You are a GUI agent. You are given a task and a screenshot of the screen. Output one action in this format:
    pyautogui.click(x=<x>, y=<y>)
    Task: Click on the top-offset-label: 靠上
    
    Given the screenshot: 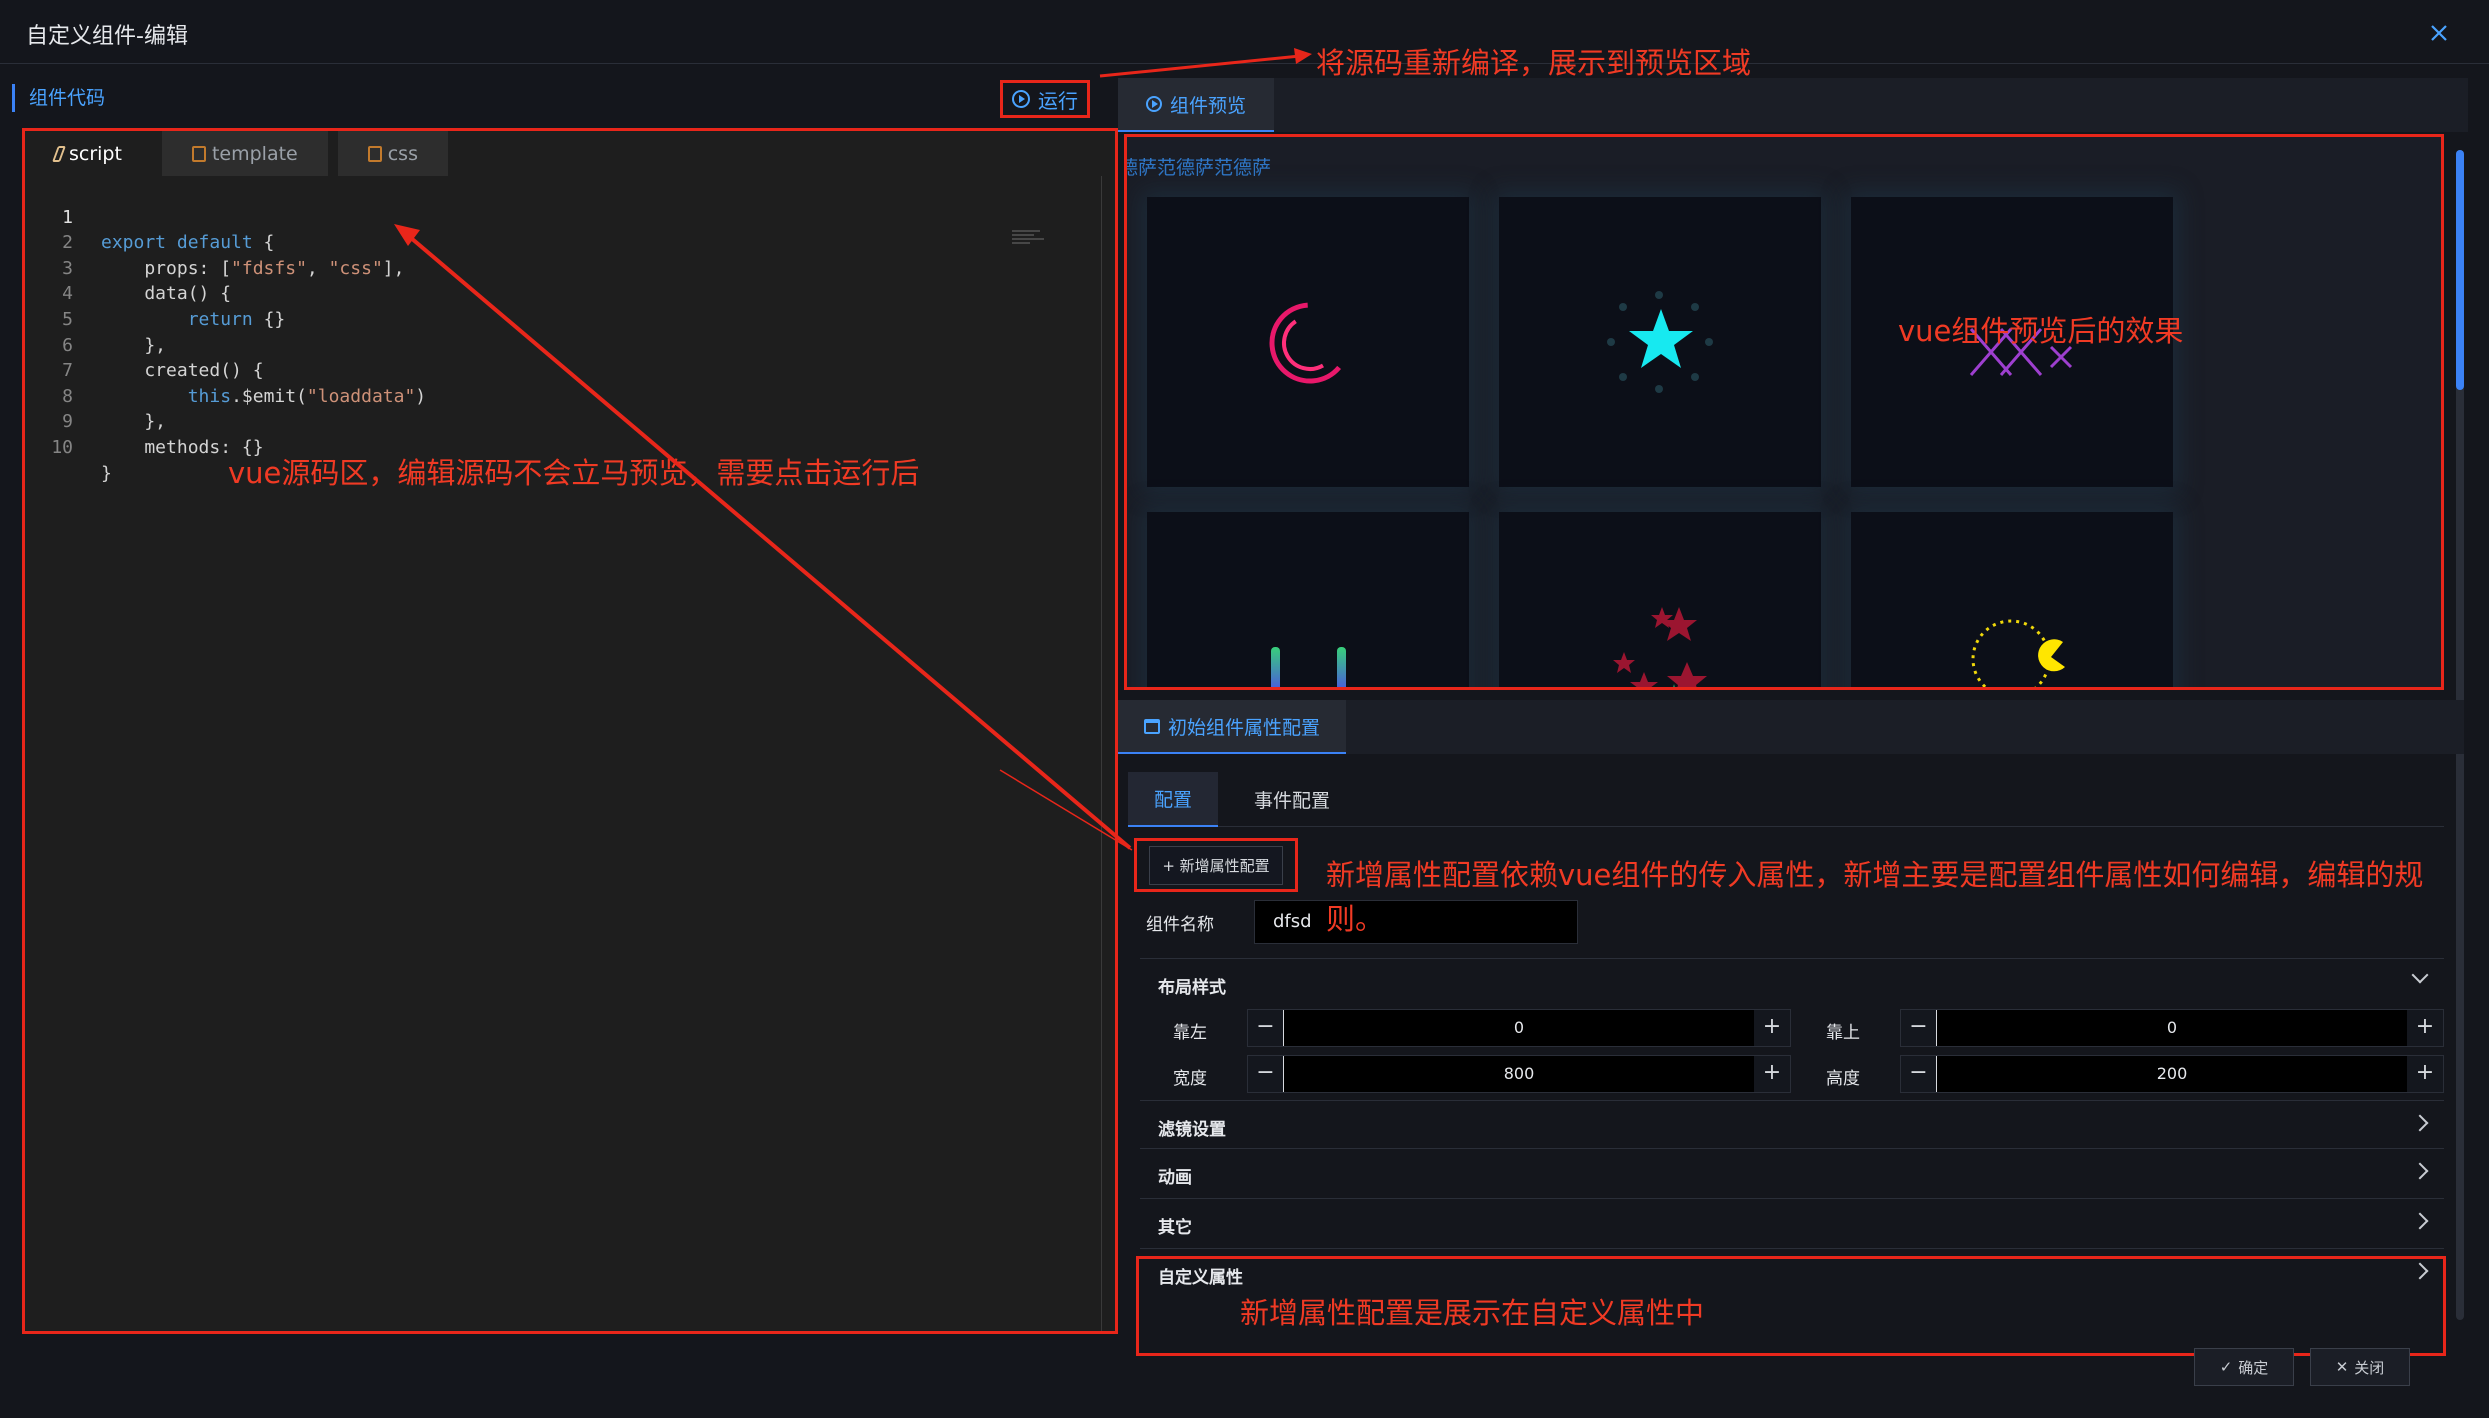 What is the action you would take?
    pyautogui.click(x=1843, y=1033)
    